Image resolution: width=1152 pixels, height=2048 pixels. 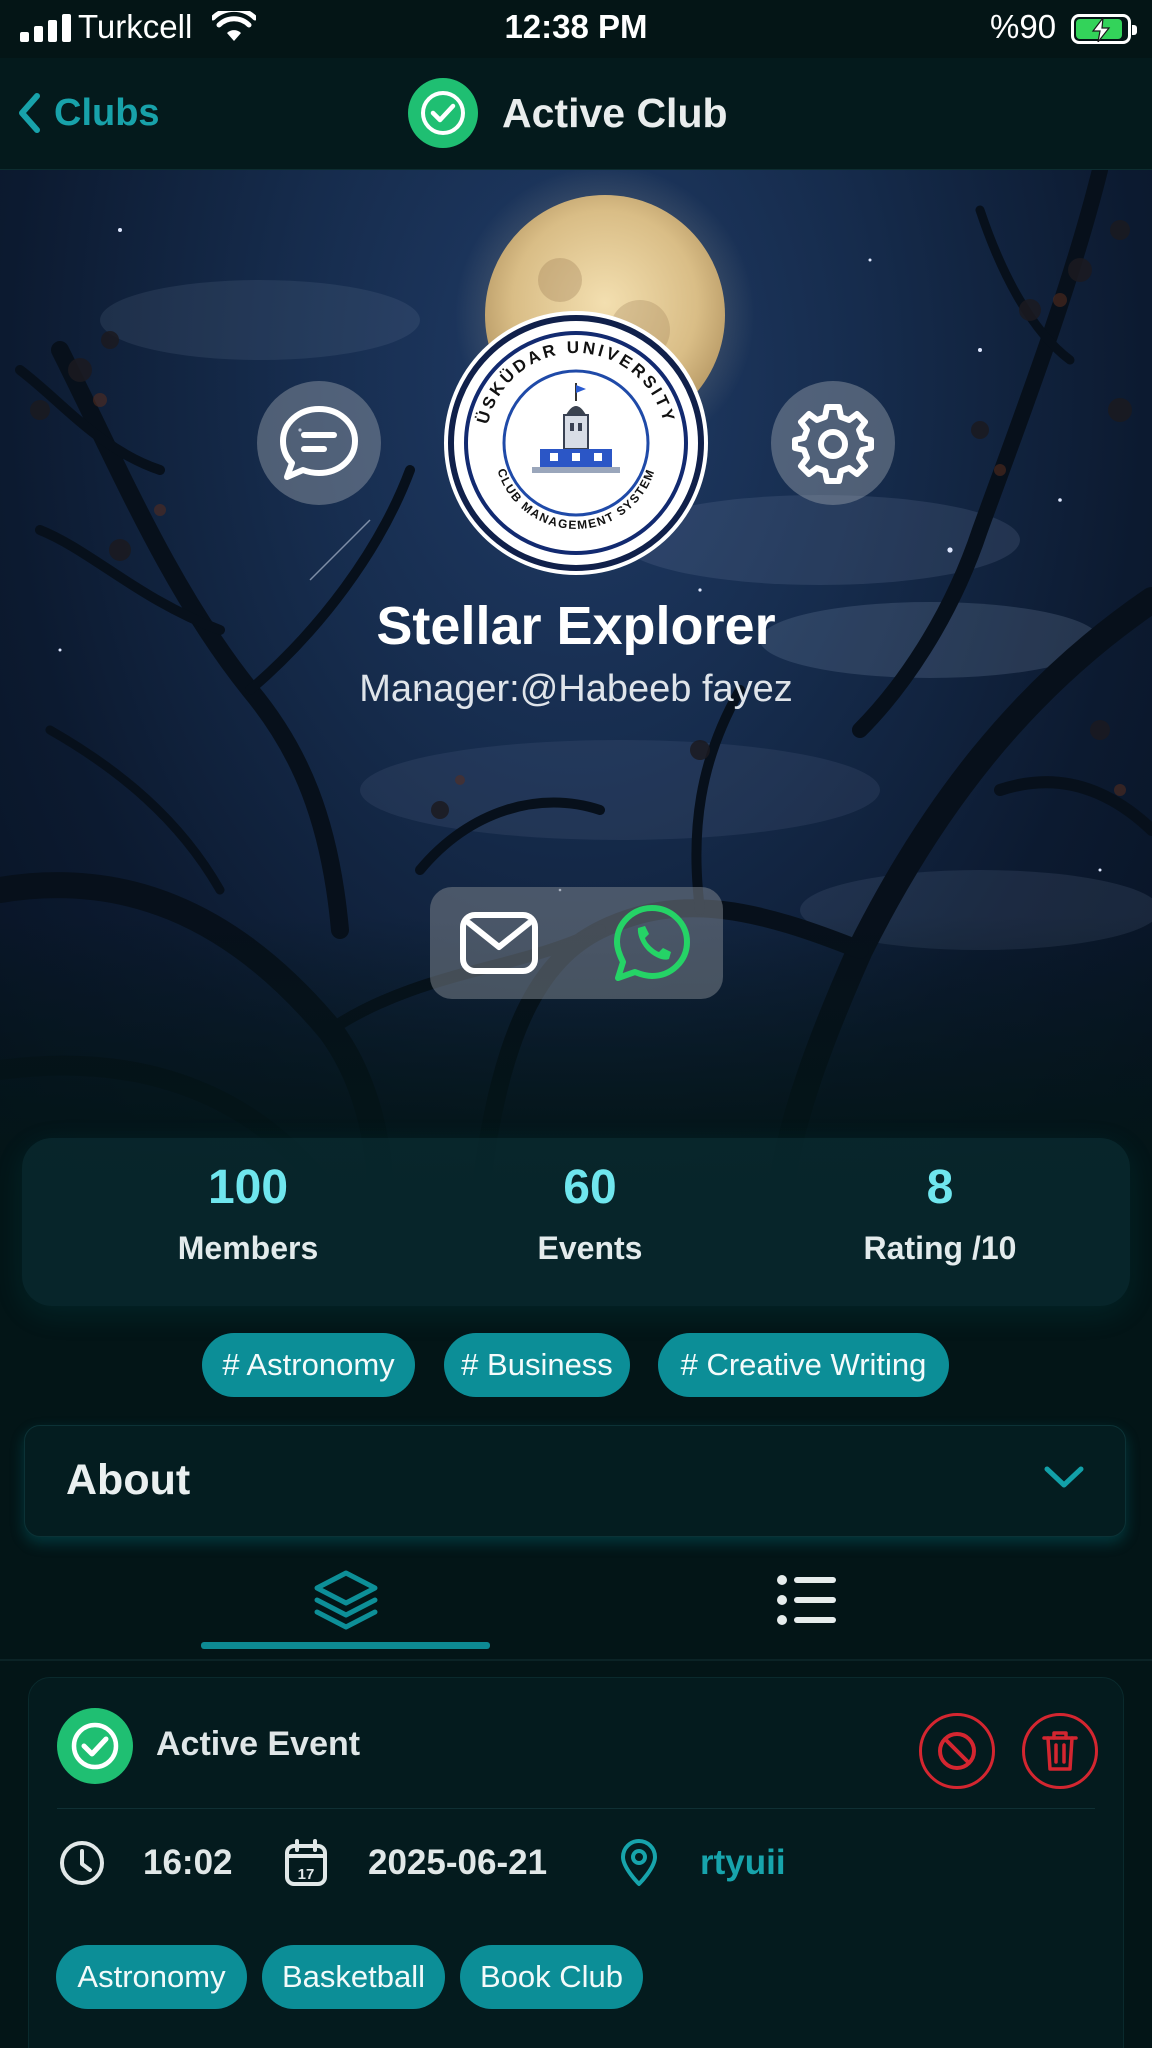 I want to click on list-icon, so click(x=806, y=1600).